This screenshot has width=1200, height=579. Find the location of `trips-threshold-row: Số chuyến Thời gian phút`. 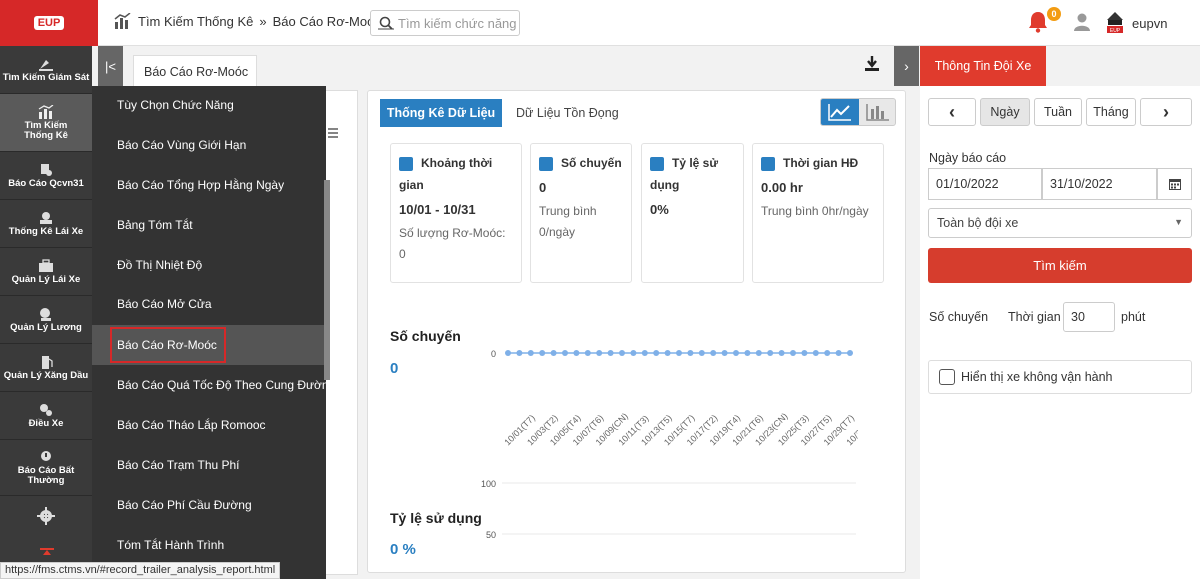

trips-threshold-row: Số chuyến Thời gian phút is located at coordinates (1059, 317).